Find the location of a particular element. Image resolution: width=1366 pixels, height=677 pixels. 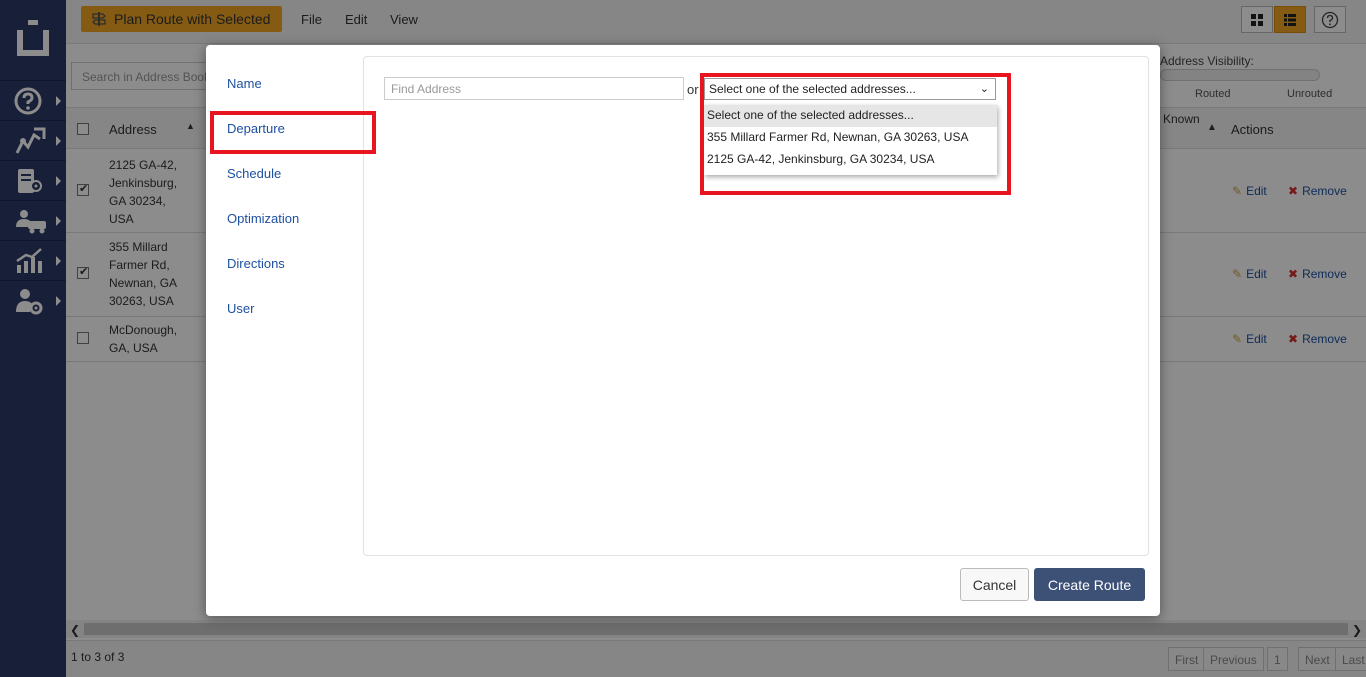

highlight-departure-tab is located at coordinates (293, 132).